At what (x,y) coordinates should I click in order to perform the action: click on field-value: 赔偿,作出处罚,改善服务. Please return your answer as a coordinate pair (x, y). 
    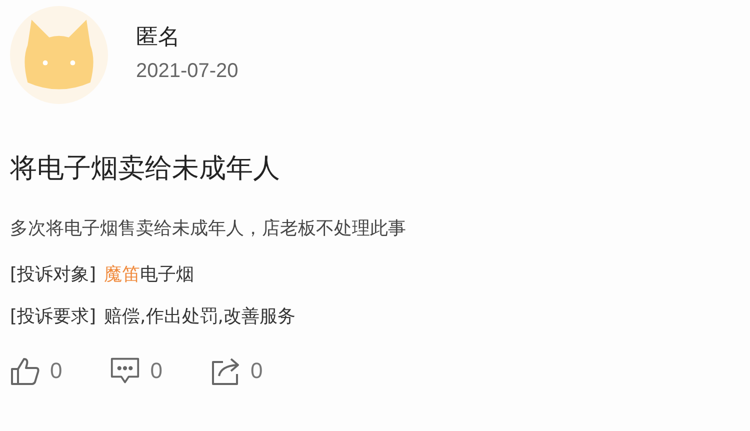
    Looking at the image, I should click on (200, 316).